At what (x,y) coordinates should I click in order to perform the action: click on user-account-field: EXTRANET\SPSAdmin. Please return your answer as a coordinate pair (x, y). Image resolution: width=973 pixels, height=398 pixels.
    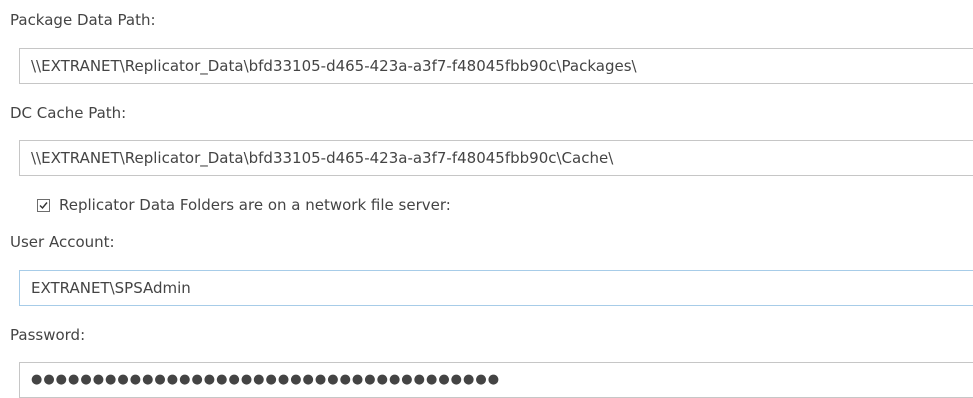
    Looking at the image, I should click on (496, 288).